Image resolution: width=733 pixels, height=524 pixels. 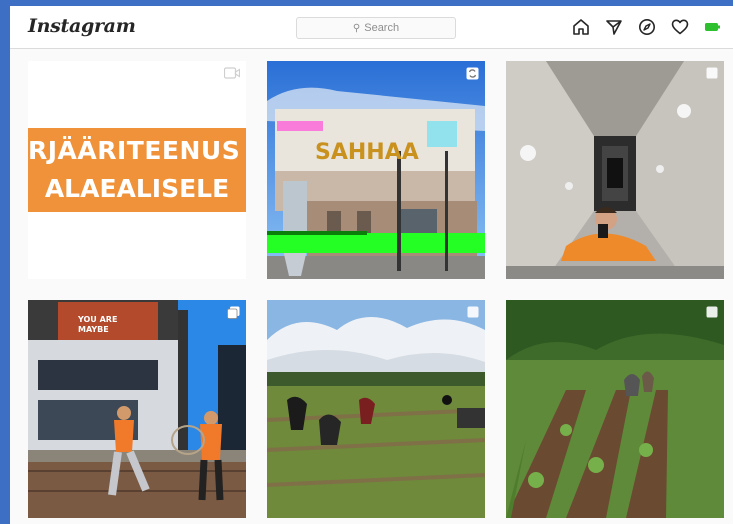 I want to click on post-tile: SAHHAA, so click(x=376, y=170).